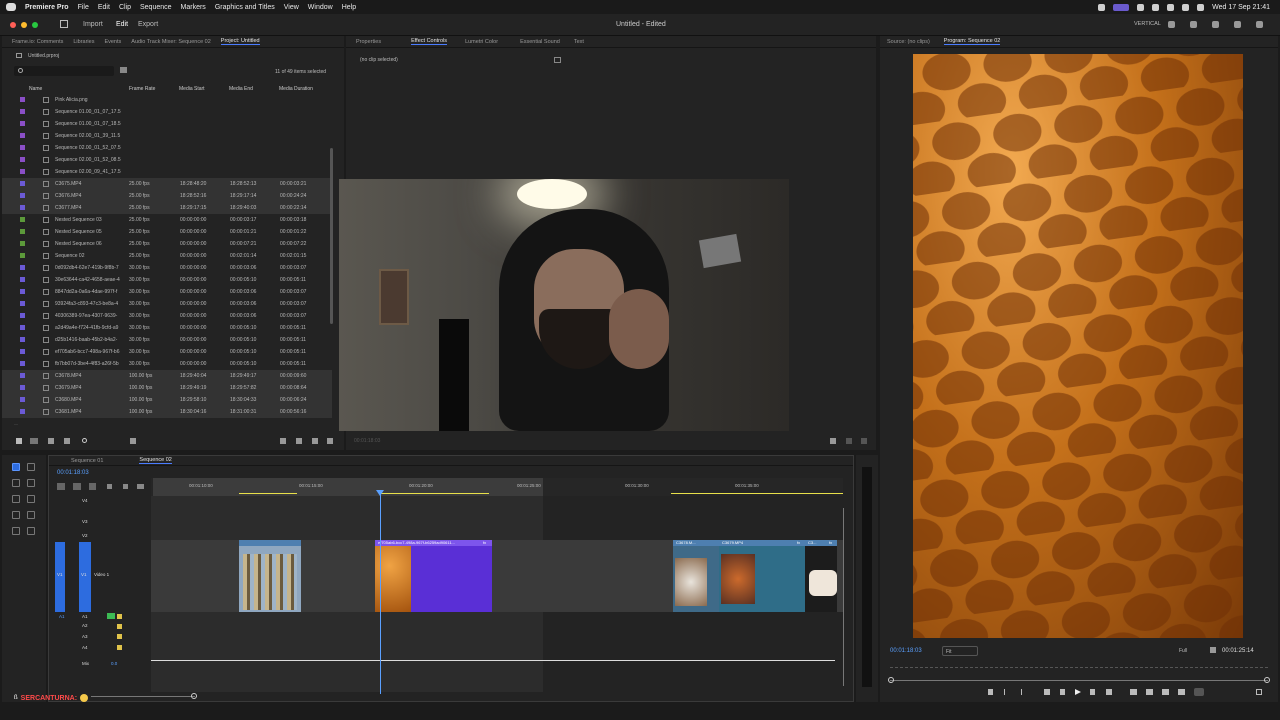 This screenshot has height=720, width=1280. I want to click on project-row: Sequence 02.00_01_39_11.5, so click(167, 136).